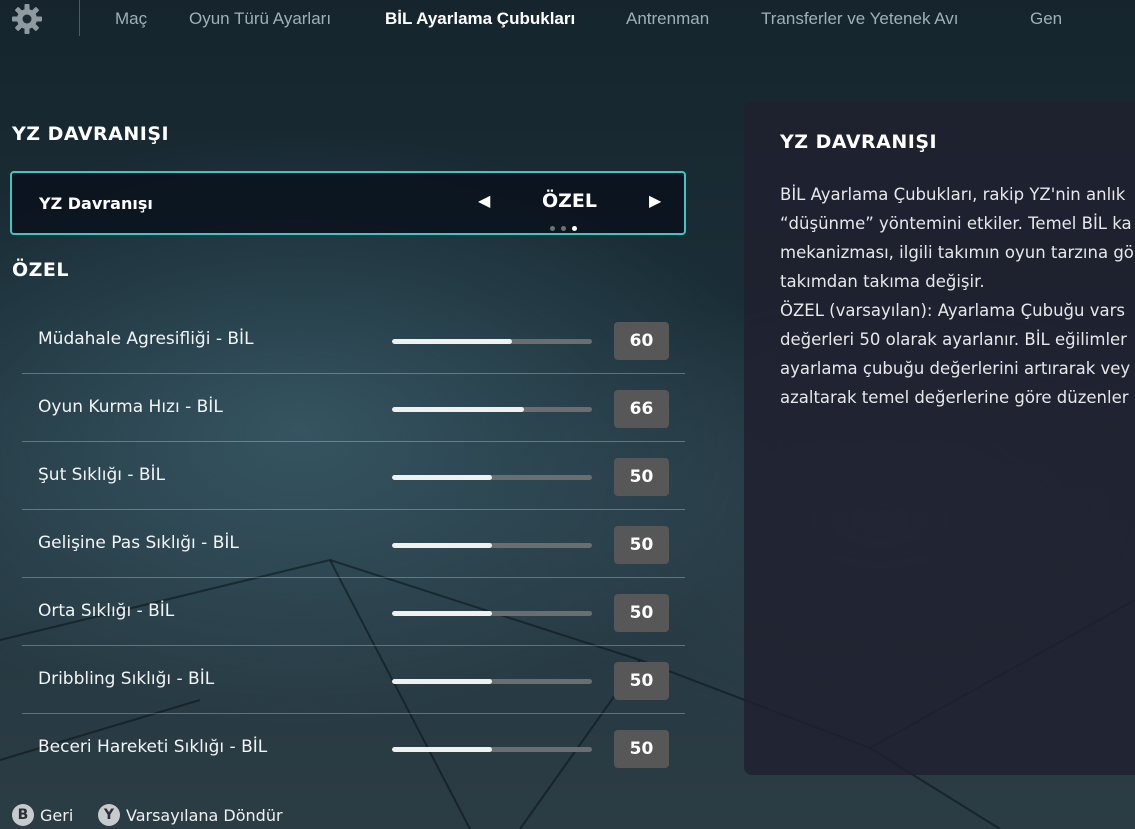 The height and width of the screenshot is (829, 1135). I want to click on slider-row-cross-frequency: Orta Sıklığı - BİL 50, so click(353, 612).